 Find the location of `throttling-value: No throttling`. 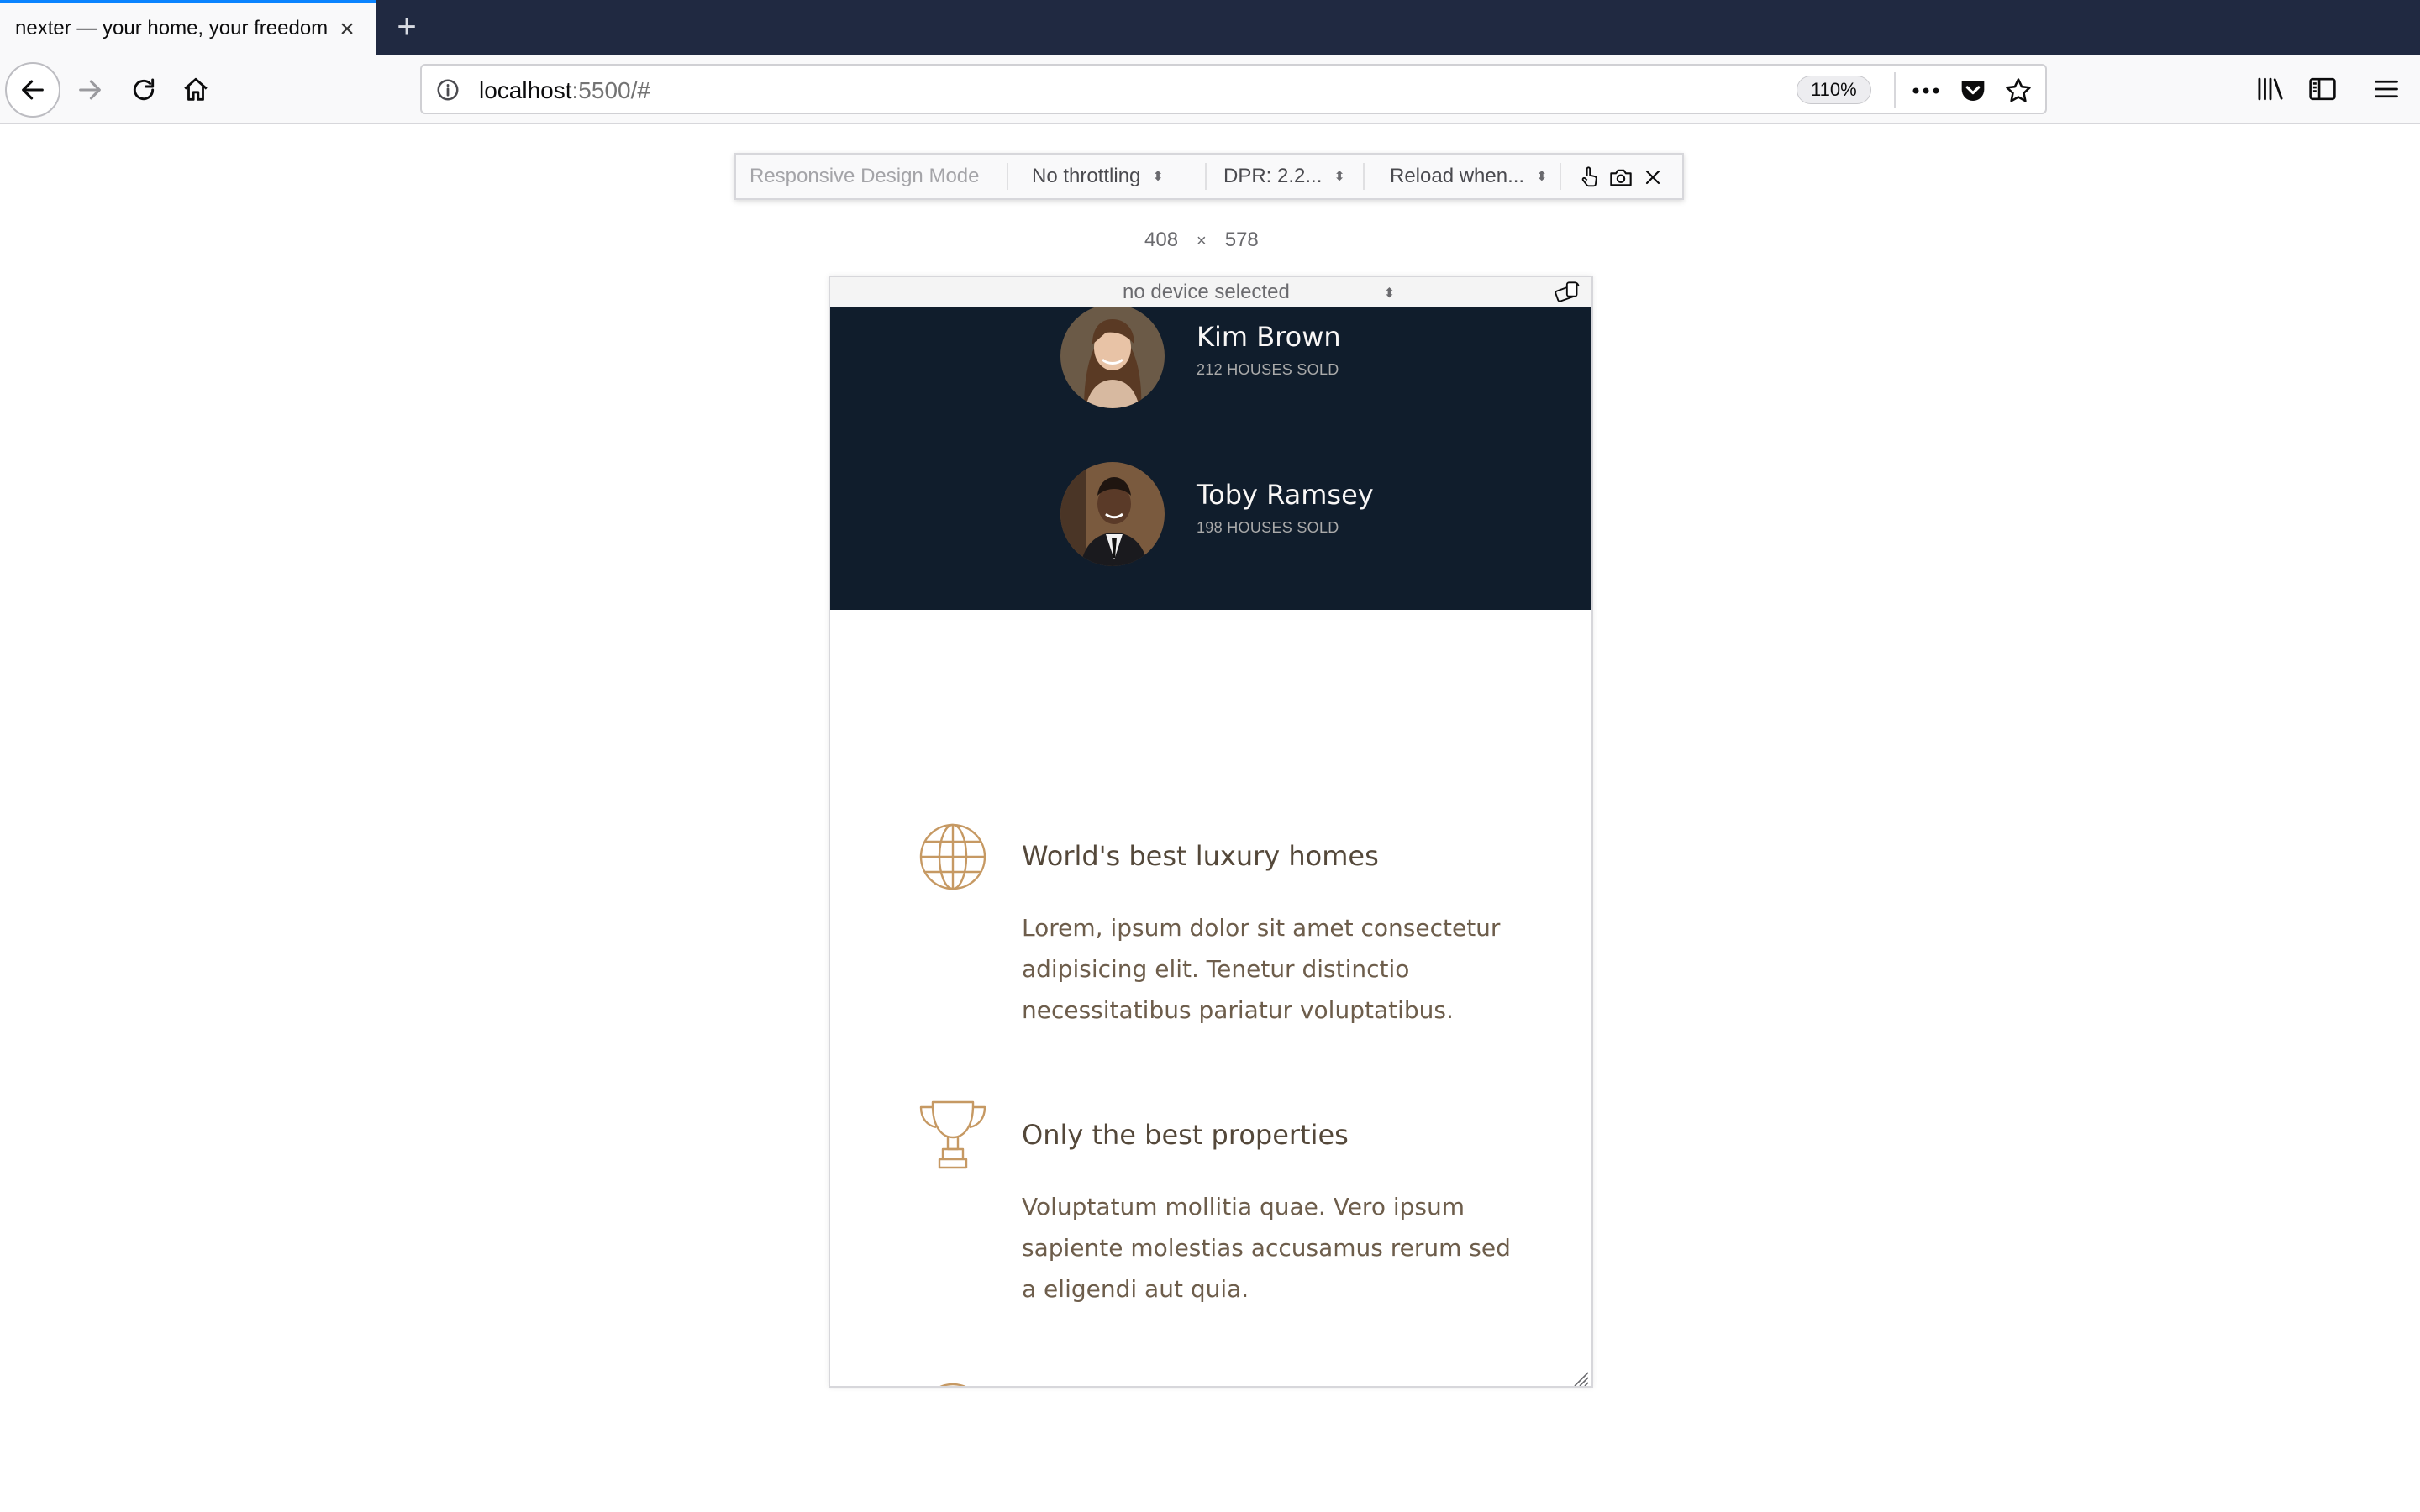

throttling-value: No throttling is located at coordinates (1086, 176).